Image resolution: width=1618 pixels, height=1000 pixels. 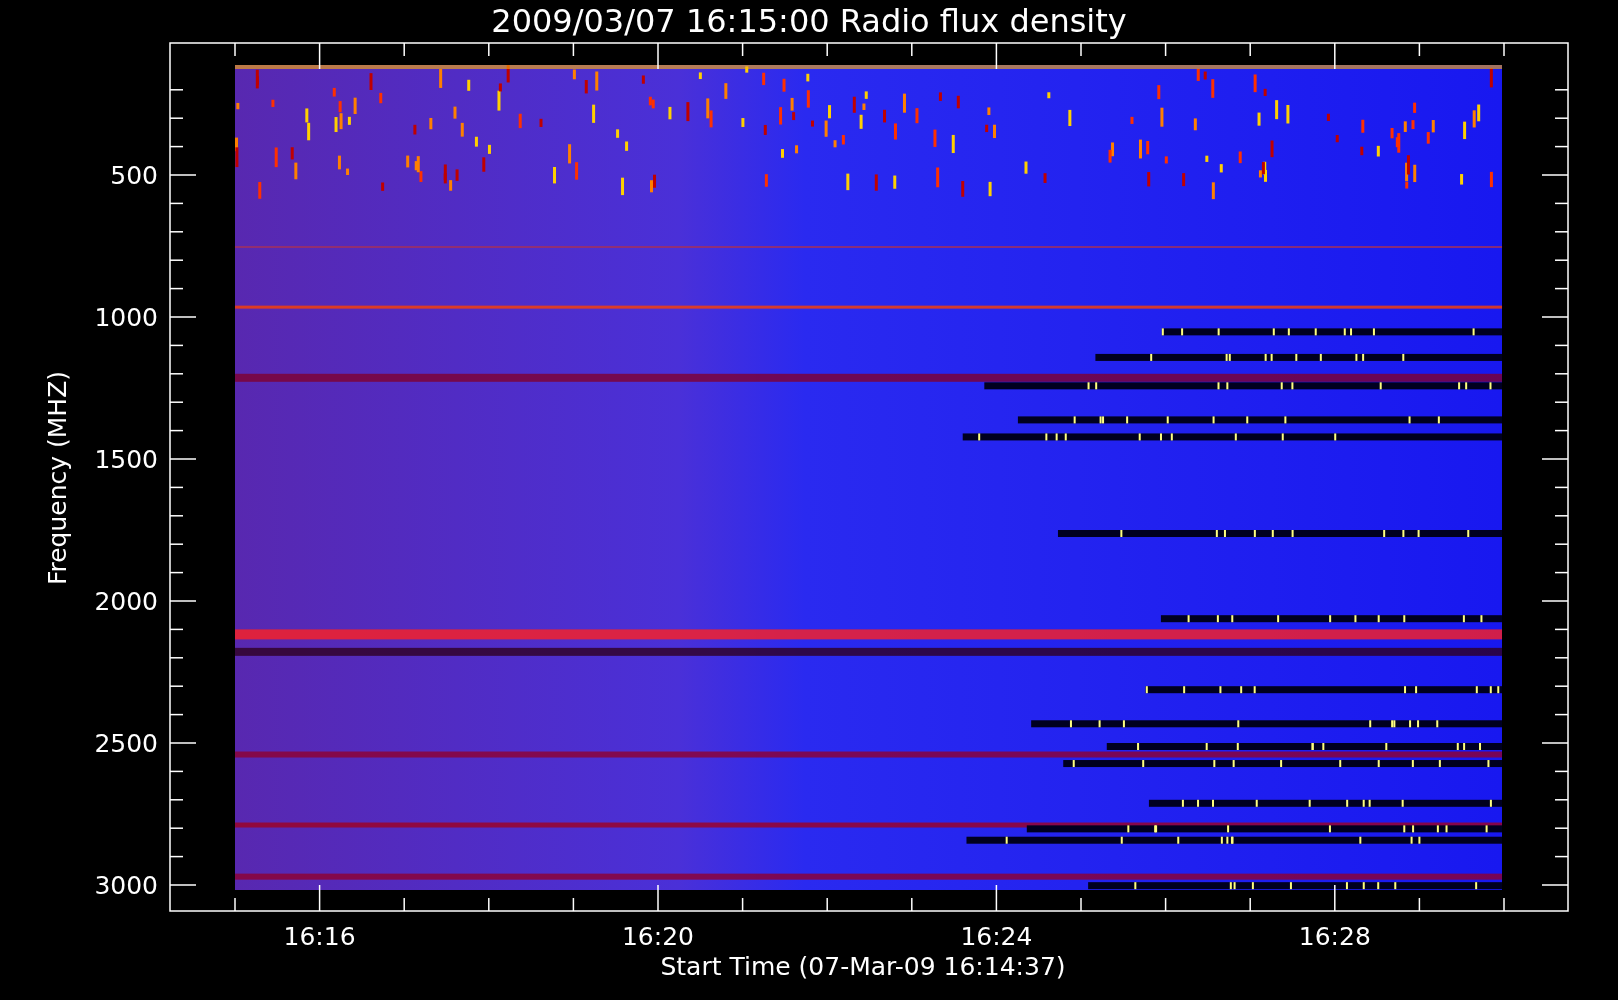 What do you see at coordinates (126, 459) in the screenshot?
I see `axis-tick-label: 1500` at bounding box center [126, 459].